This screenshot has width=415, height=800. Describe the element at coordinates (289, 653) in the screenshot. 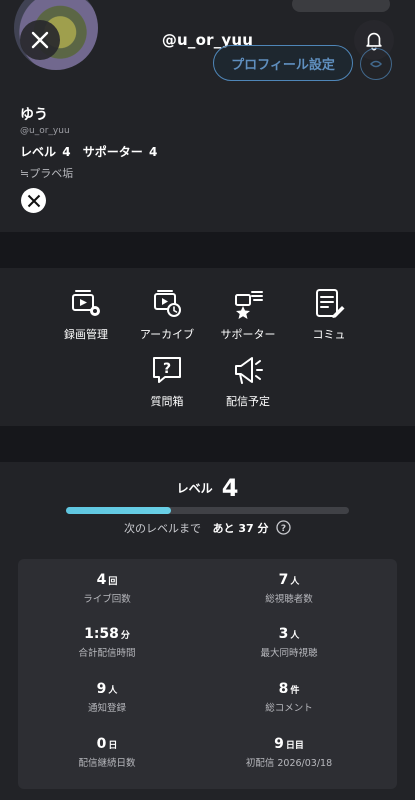

I see `stat-label: 最大同時視聴` at that location.